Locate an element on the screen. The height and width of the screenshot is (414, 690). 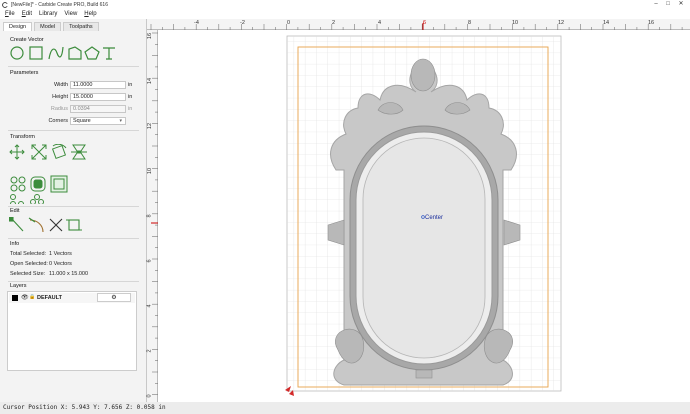
total-selected-value: 1 Vectors is located at coordinates (60, 254).